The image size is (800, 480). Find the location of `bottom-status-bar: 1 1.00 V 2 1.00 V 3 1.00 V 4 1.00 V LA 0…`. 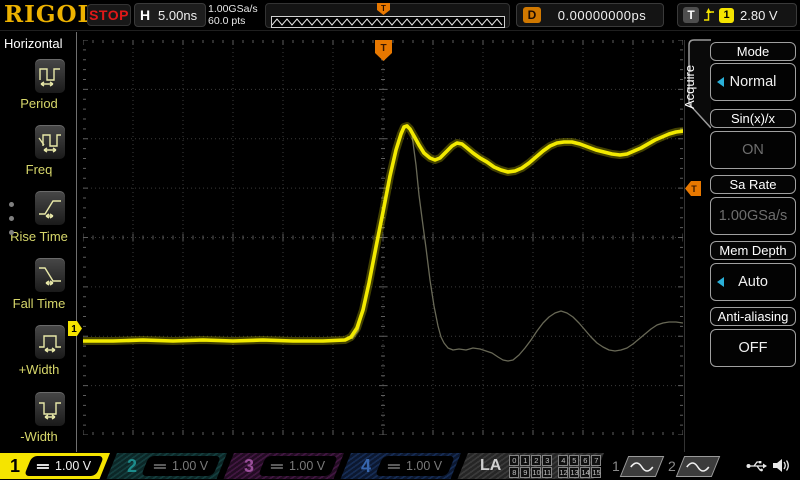

bottom-status-bar: 1 1.00 V 2 1.00 V 3 1.00 V 4 1.00 V LA 0… is located at coordinates (400, 466).